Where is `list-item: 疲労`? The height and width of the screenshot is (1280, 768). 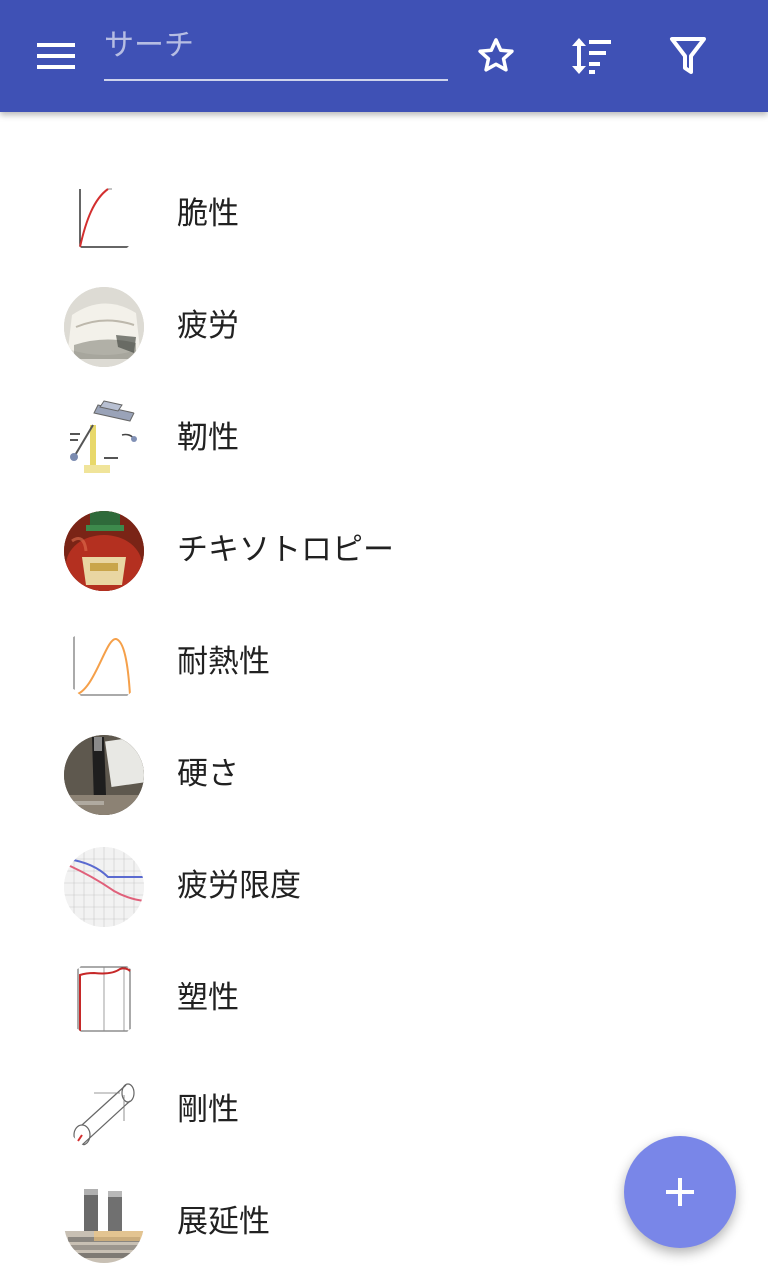 list-item: 疲労 is located at coordinates (384, 326).